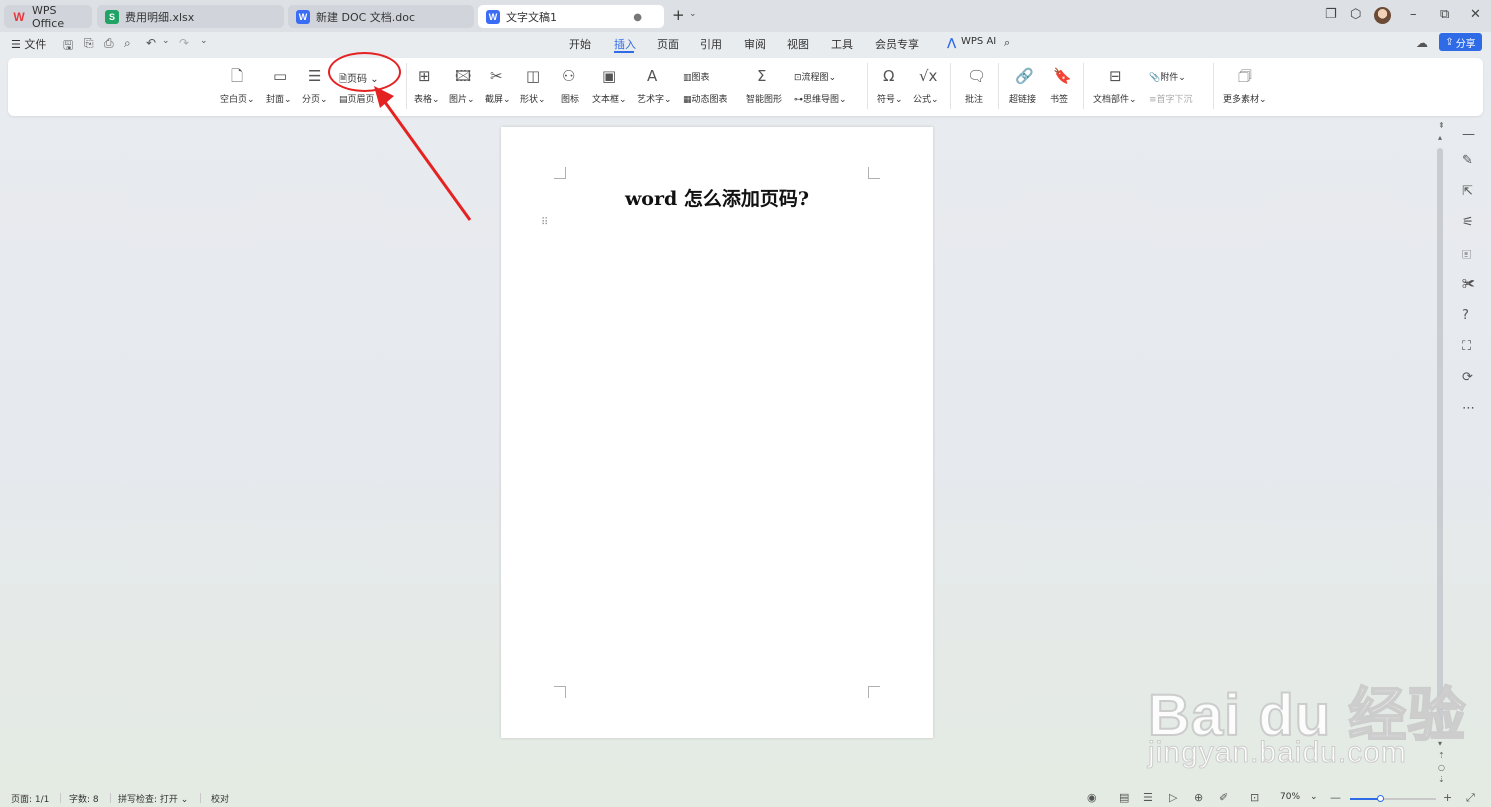 This screenshot has width=1491, height=807. I want to click on page-count: 页面: 1/1, so click(30, 798).